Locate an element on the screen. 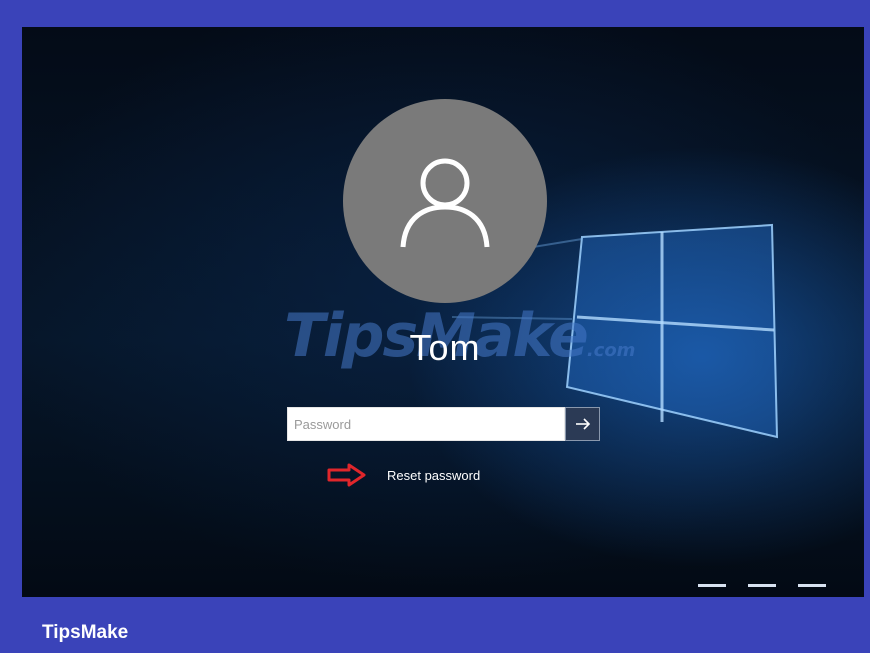 This screenshot has height=653, width=870. user-avatar is located at coordinates (445, 201).